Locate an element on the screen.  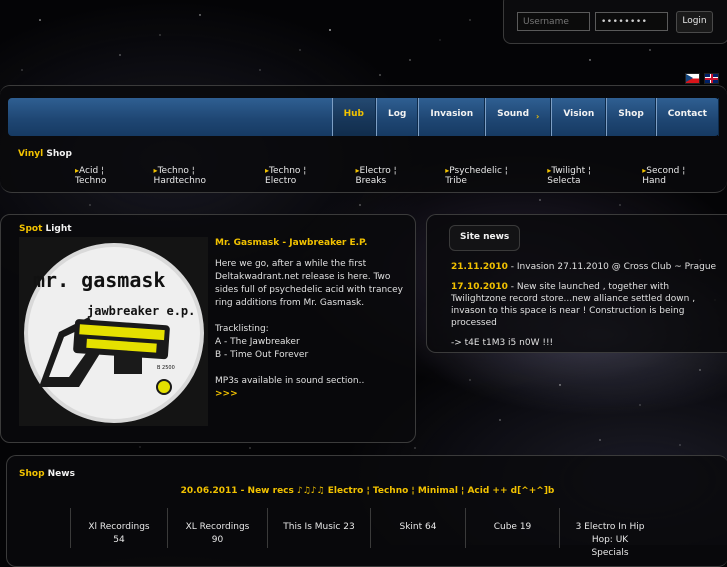
nav-shop: Shop is located at coordinates (631, 117).